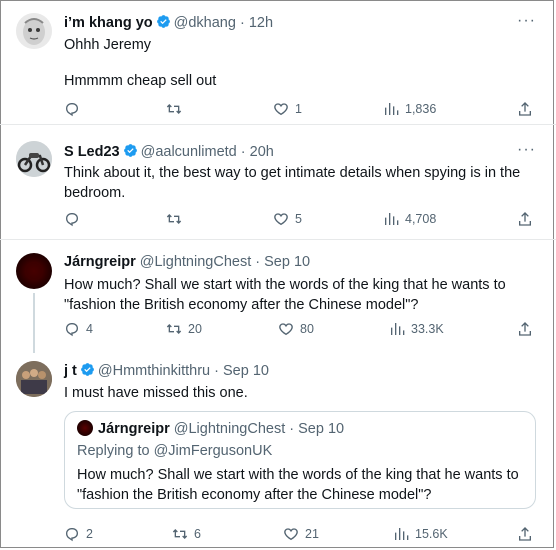 This screenshot has width=556, height=550. I want to click on views-button: 15.6K, so click(420, 534).